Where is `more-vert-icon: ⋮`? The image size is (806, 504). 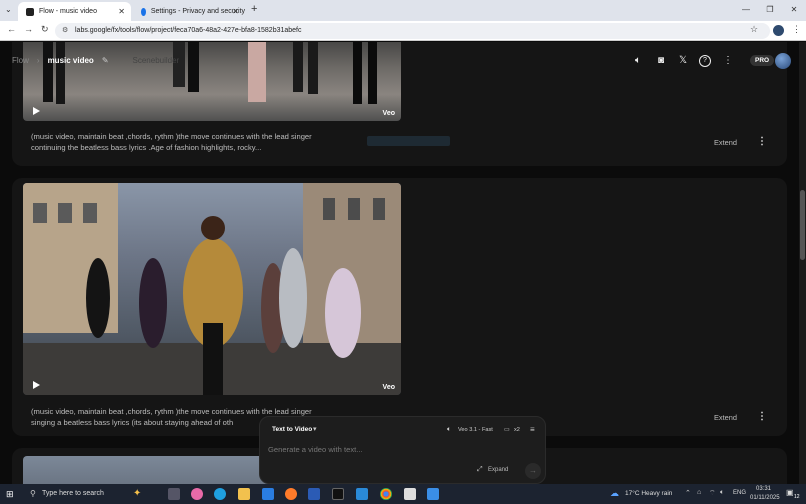
more-vert-icon: ⋮ is located at coordinates (728, 61).